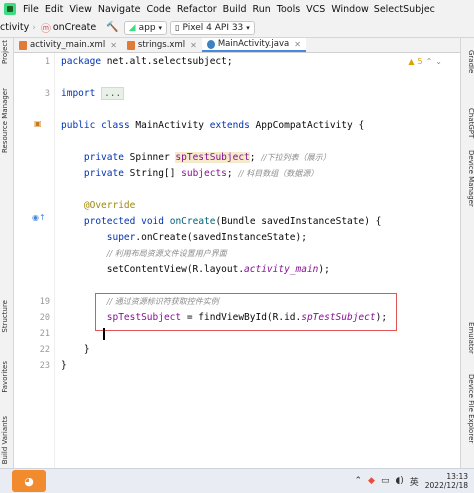 Image resolution: width=474 pixels, height=493 pixels. Describe the element at coordinates (38, 123) in the screenshot. I see `class-implementation-icon: ▣` at that location.